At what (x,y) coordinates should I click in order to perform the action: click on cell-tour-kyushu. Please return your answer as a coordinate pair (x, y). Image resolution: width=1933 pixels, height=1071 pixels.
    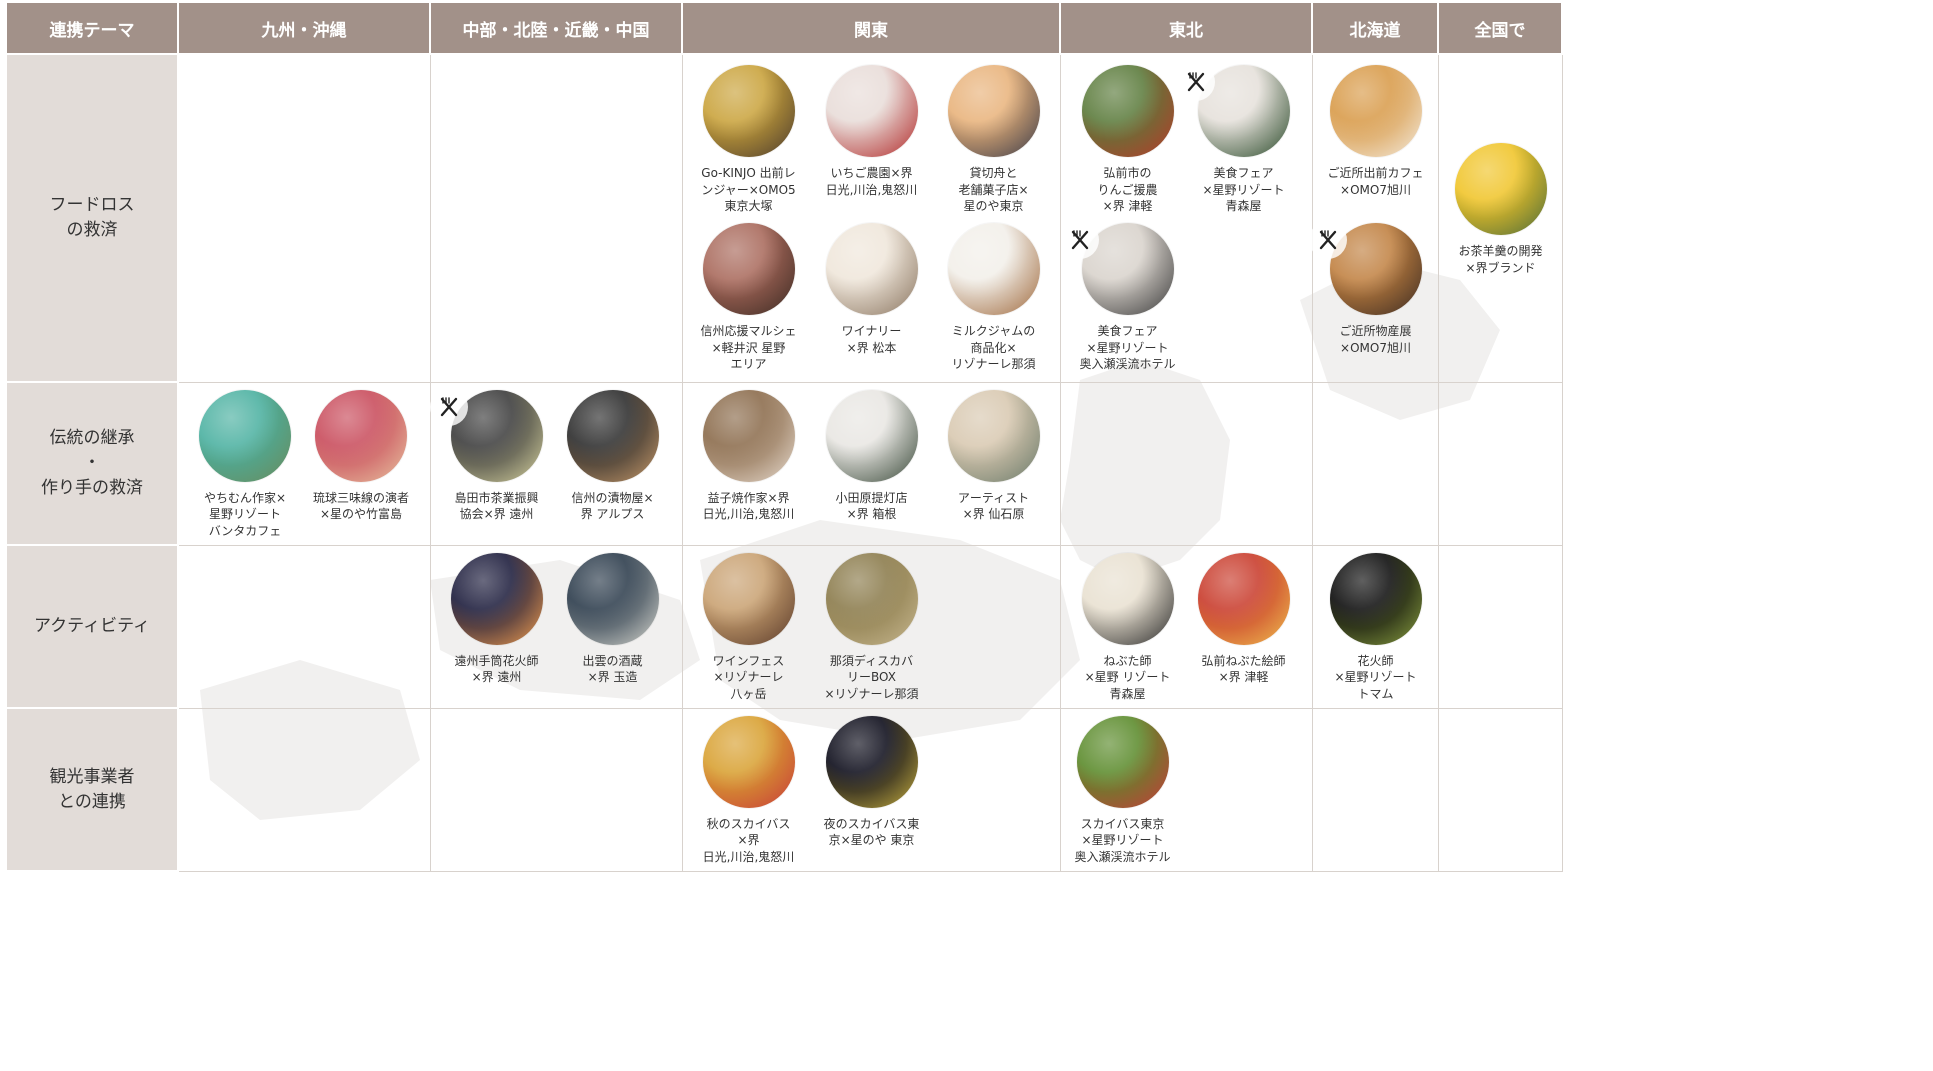
    Looking at the image, I should click on (304, 790).